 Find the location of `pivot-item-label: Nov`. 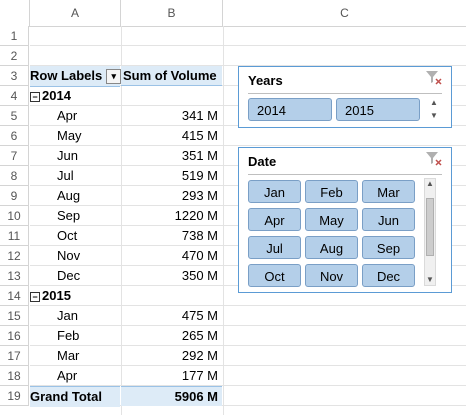

pivot-item-label: Nov is located at coordinates (75, 256).